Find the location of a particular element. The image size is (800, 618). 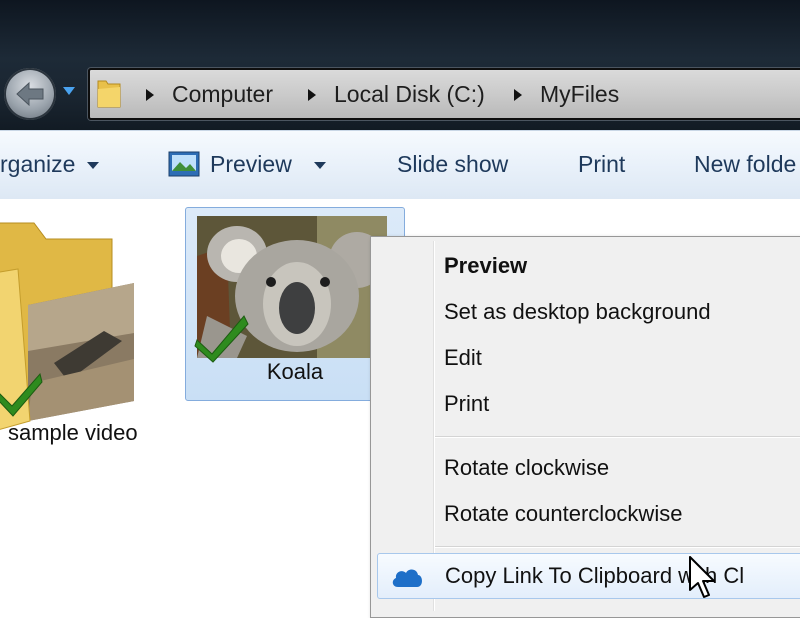

new-folder-button: New folde is located at coordinates (745, 165).